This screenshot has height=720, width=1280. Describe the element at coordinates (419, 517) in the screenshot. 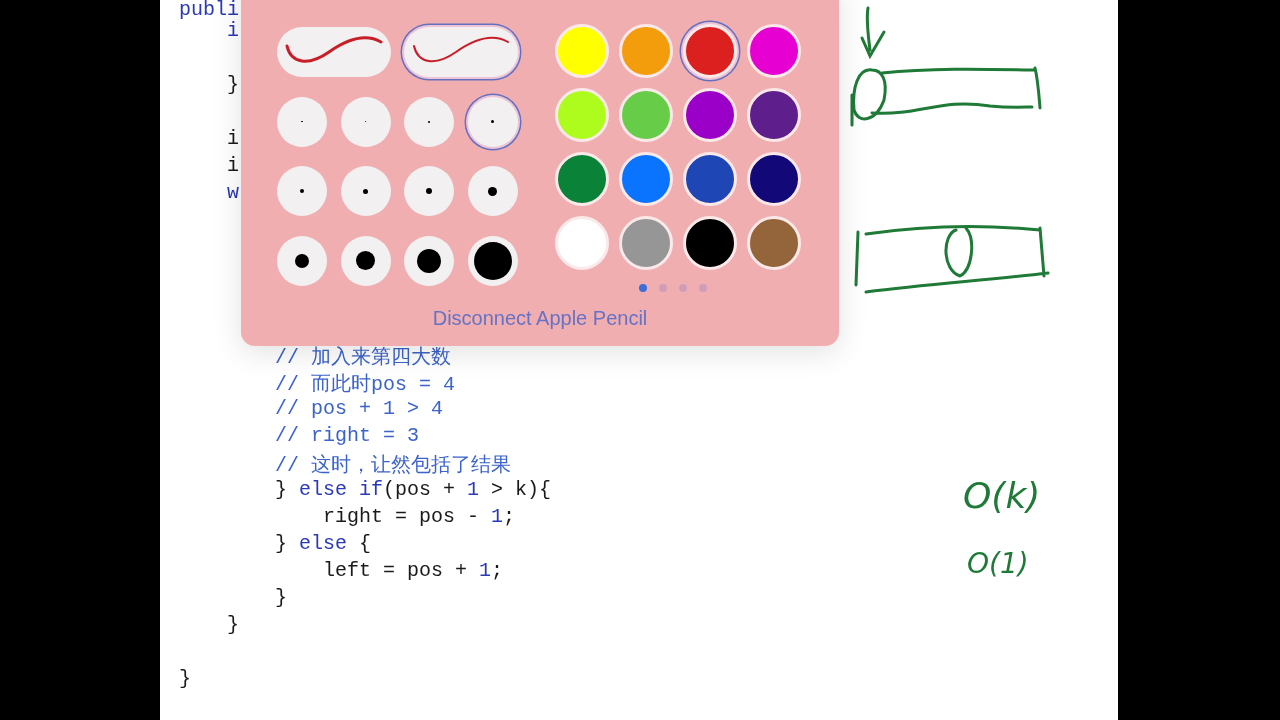

I see `code-line: right = pos - 1;` at that location.